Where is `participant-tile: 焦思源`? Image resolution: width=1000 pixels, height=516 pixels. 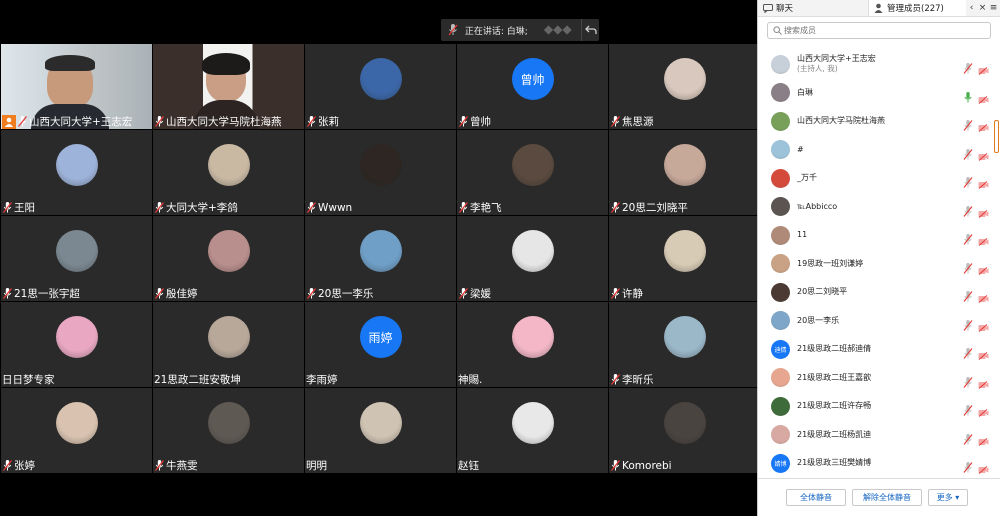 participant-tile: 焦思源 is located at coordinates (684, 86).